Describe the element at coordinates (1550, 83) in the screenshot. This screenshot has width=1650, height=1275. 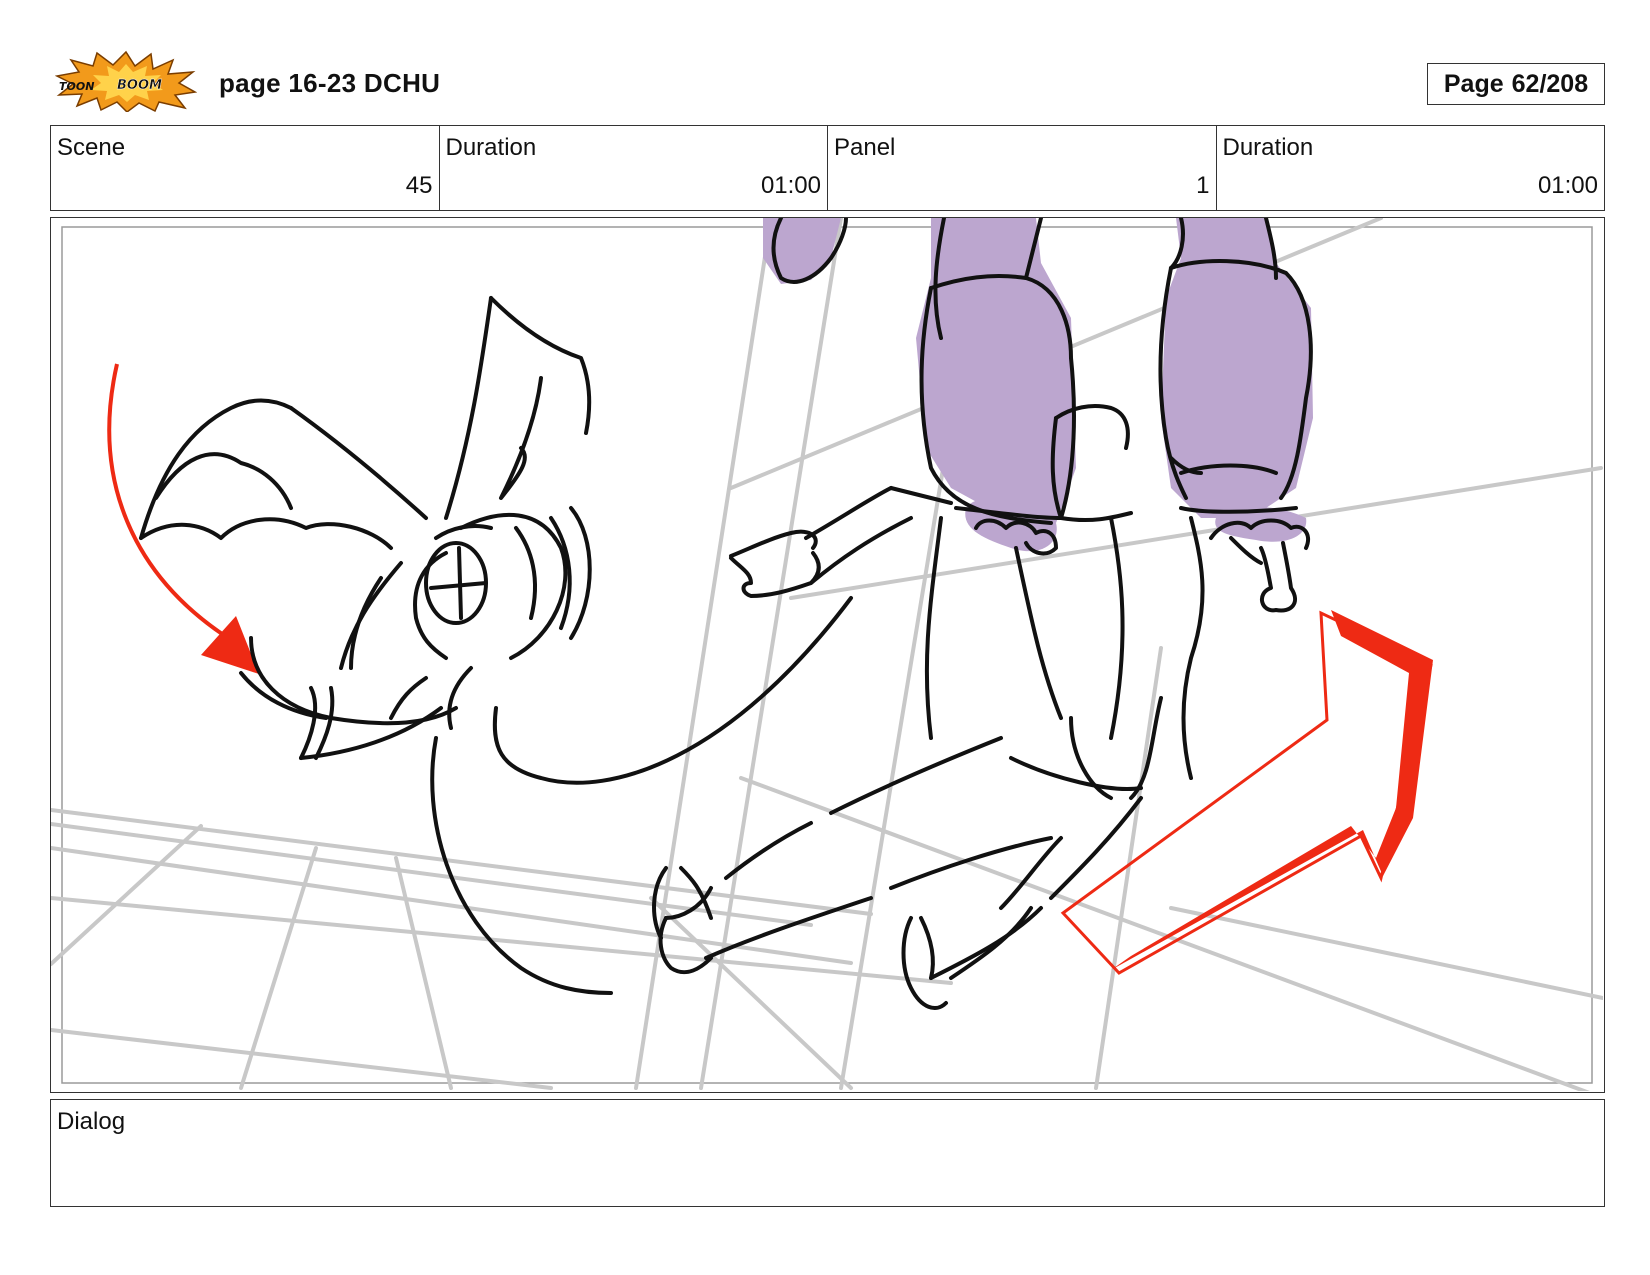
I see `page-number: 62/208` at that location.